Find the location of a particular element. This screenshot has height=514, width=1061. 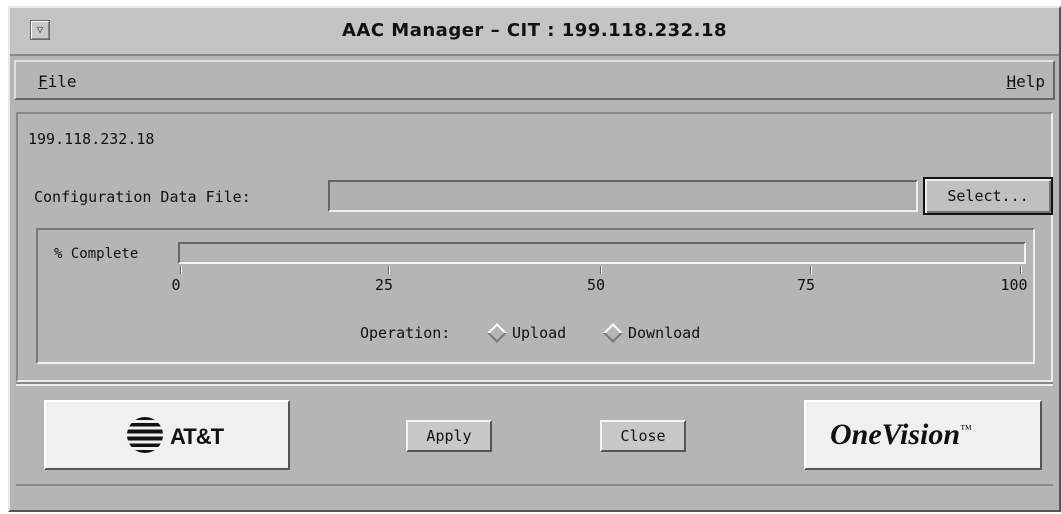

progress-bar is located at coordinates (602, 253).